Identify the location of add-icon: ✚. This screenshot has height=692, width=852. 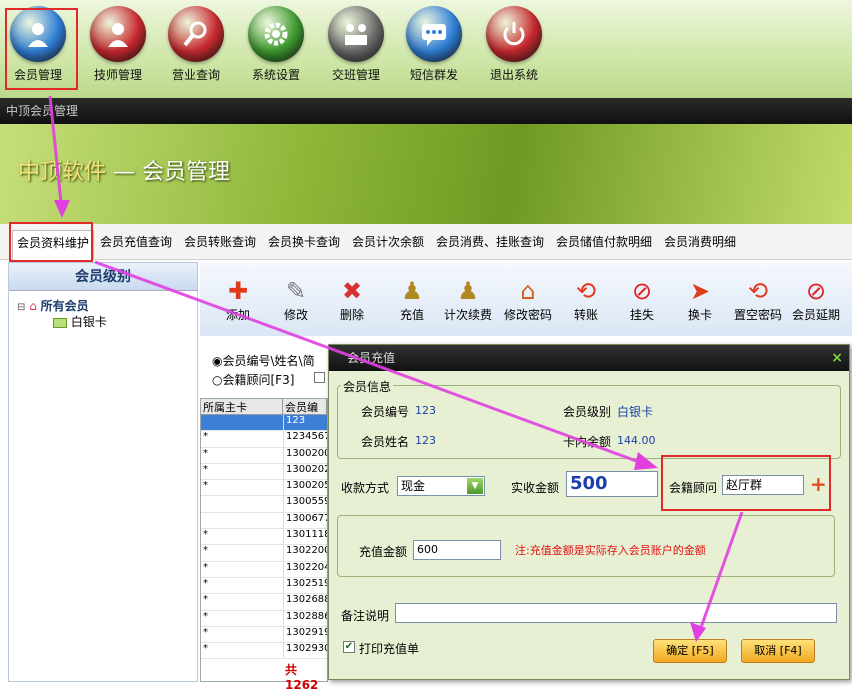
(238, 291).